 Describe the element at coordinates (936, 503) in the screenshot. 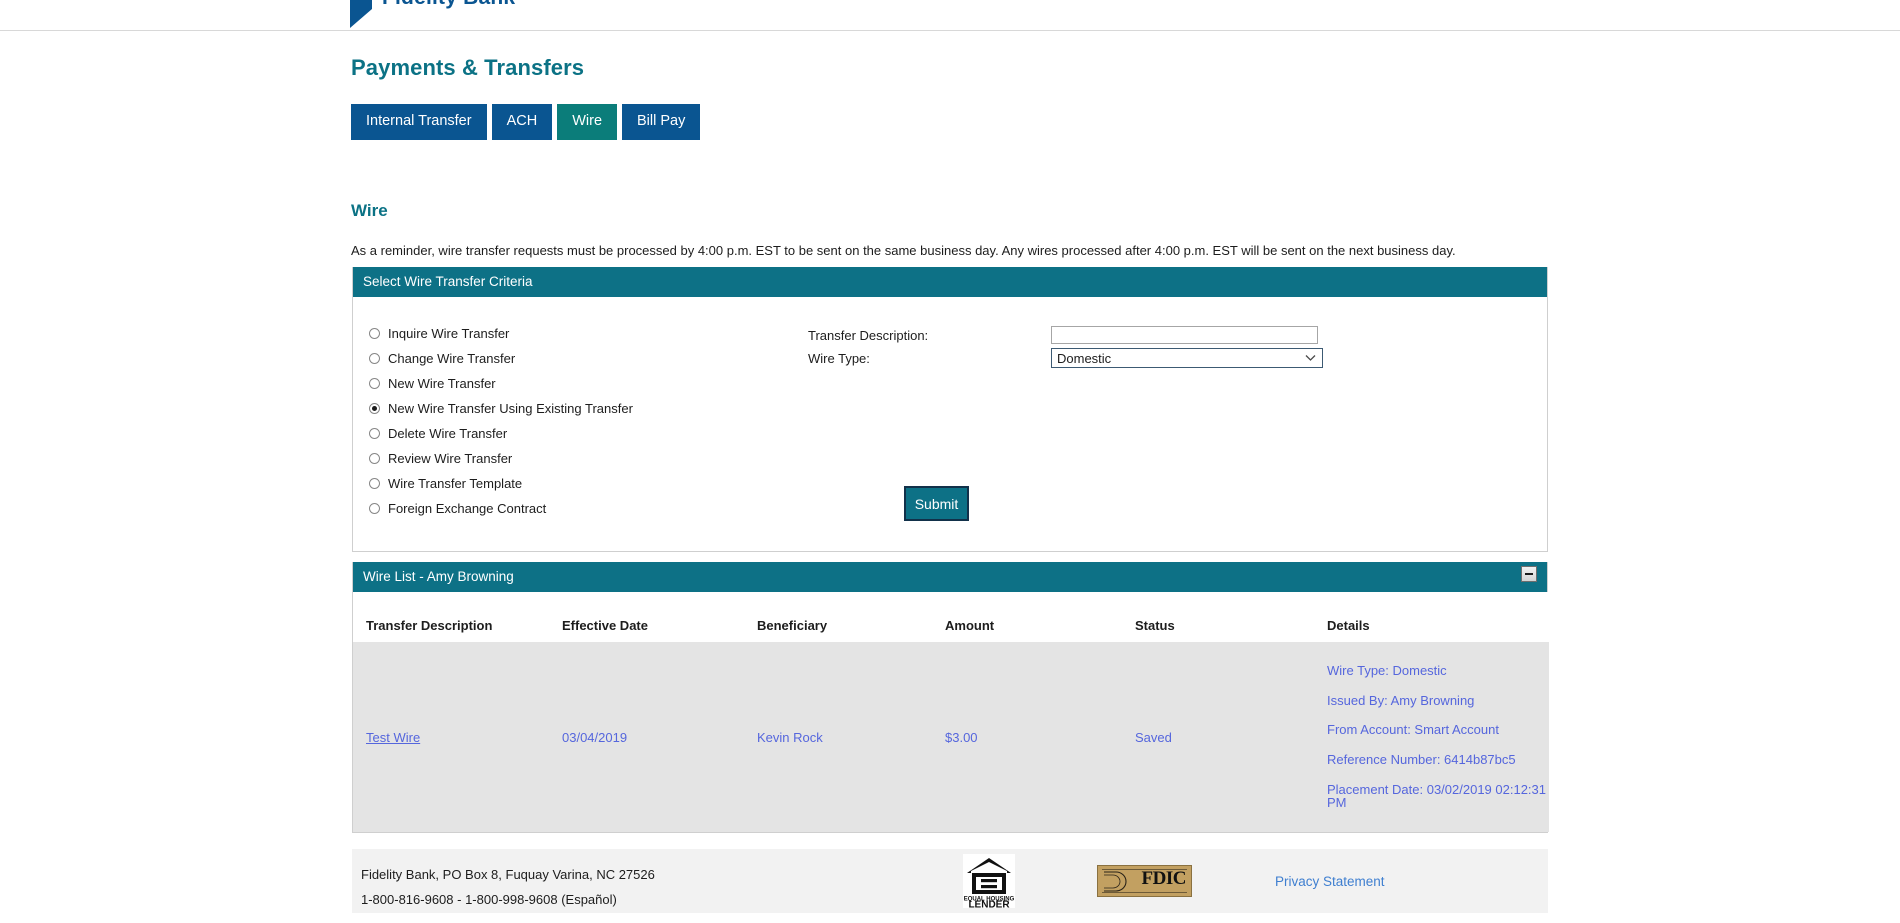

I see `submit-button: Submit` at that location.